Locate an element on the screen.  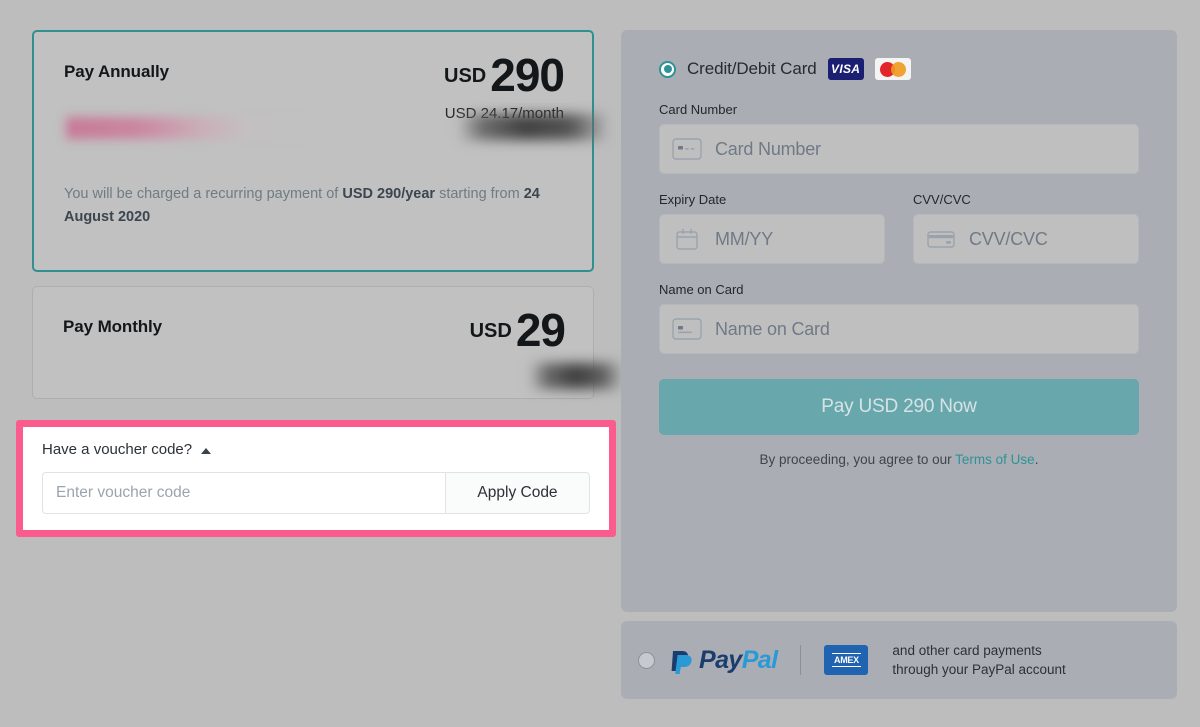
name-on-card-placeholder: Name on Card is located at coordinates (772, 328).